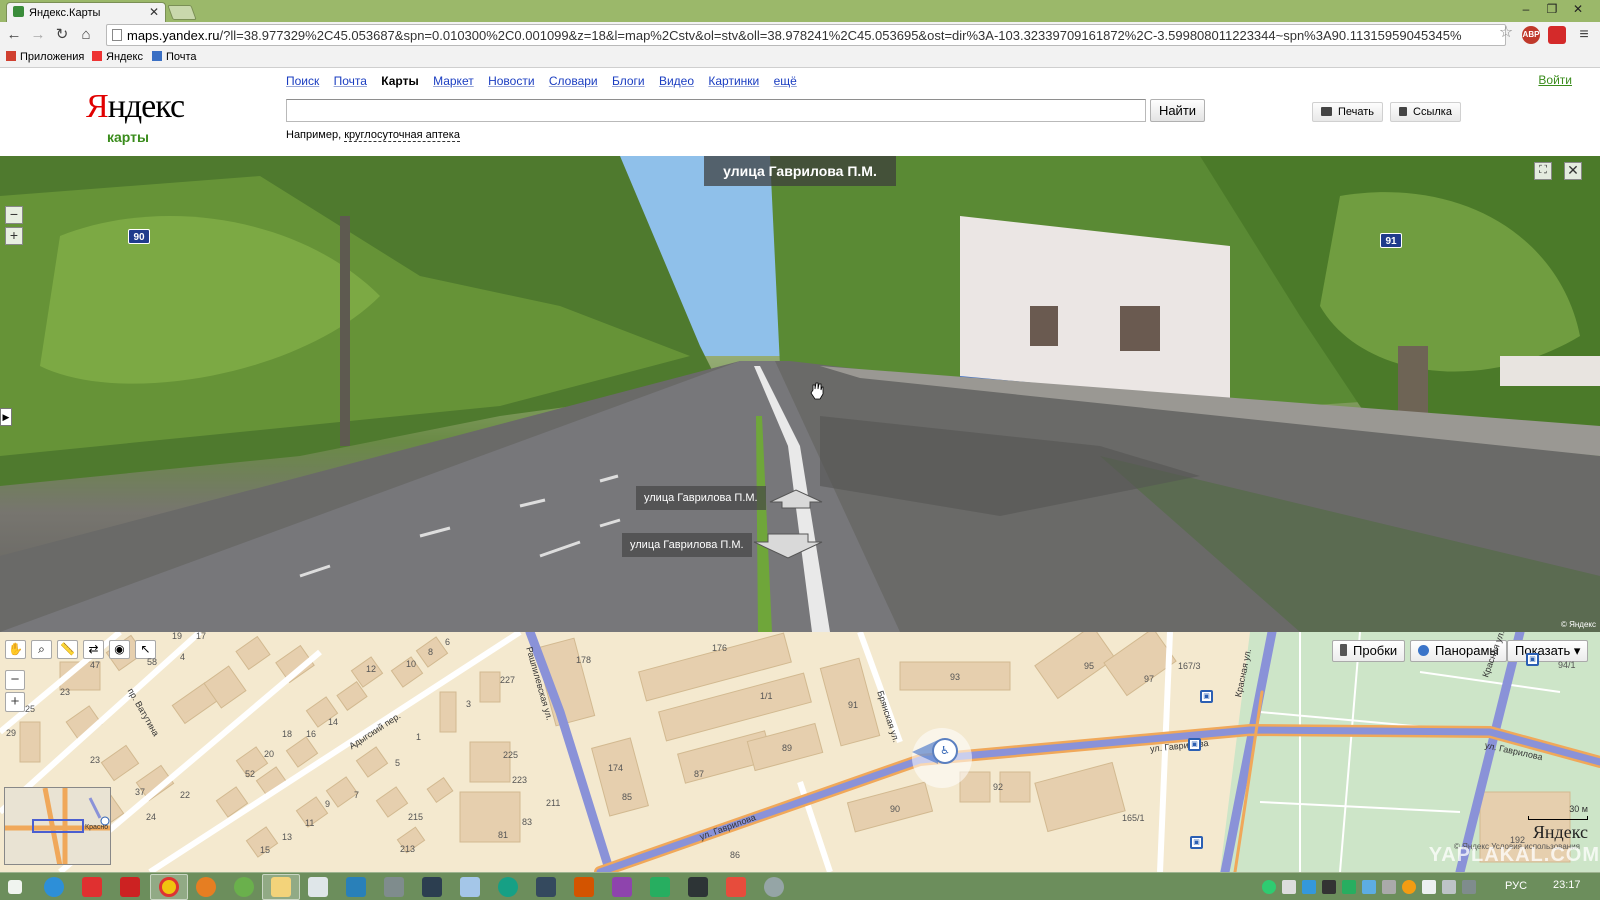 The height and width of the screenshot is (900, 1600). I want to click on tray-network-icon, so click(1429, 887).